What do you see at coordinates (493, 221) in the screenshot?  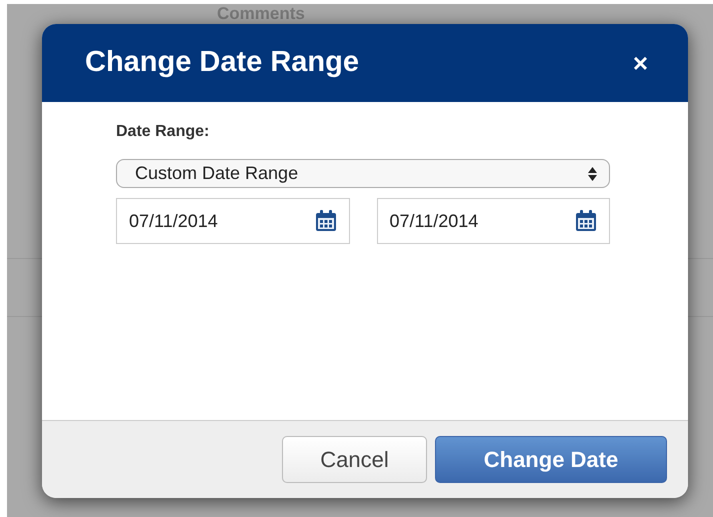 I see `end-date-field: 07/11/2014` at bounding box center [493, 221].